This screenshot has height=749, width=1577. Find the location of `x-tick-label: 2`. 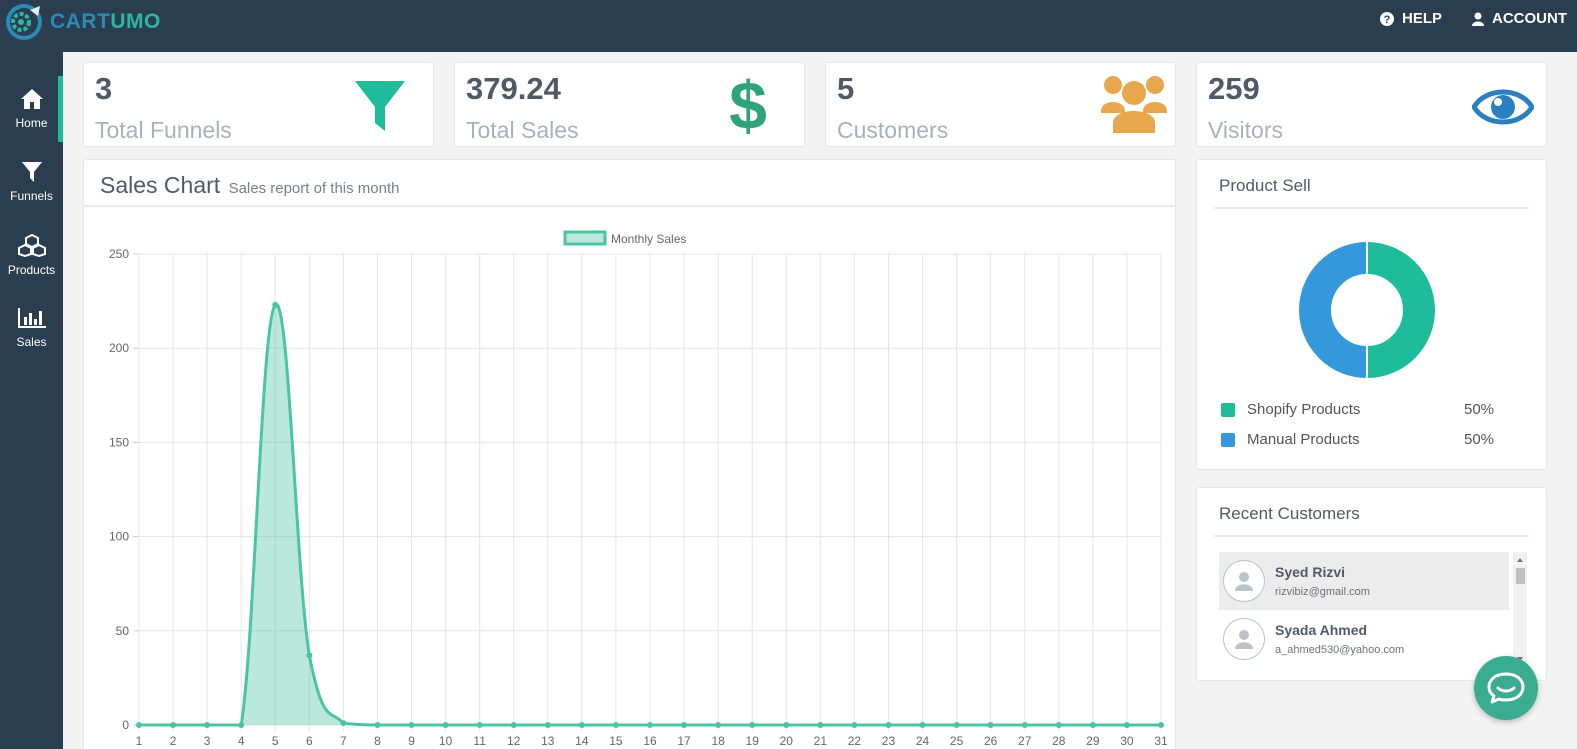

x-tick-label: 2 is located at coordinates (173, 741).